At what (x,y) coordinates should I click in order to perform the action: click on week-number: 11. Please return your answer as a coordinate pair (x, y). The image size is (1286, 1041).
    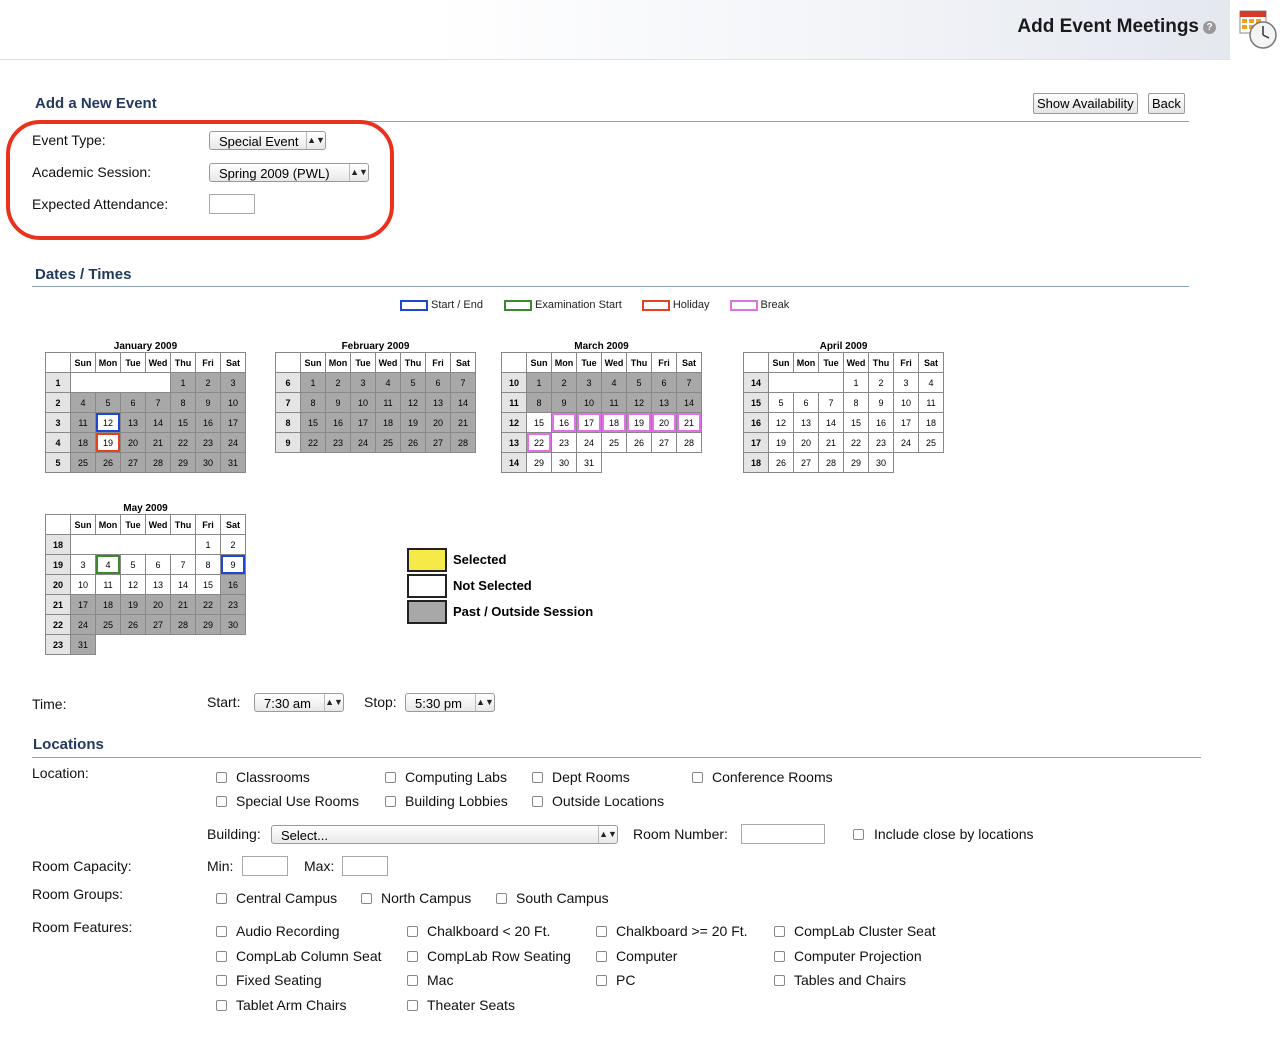
    Looking at the image, I should click on (514, 402).